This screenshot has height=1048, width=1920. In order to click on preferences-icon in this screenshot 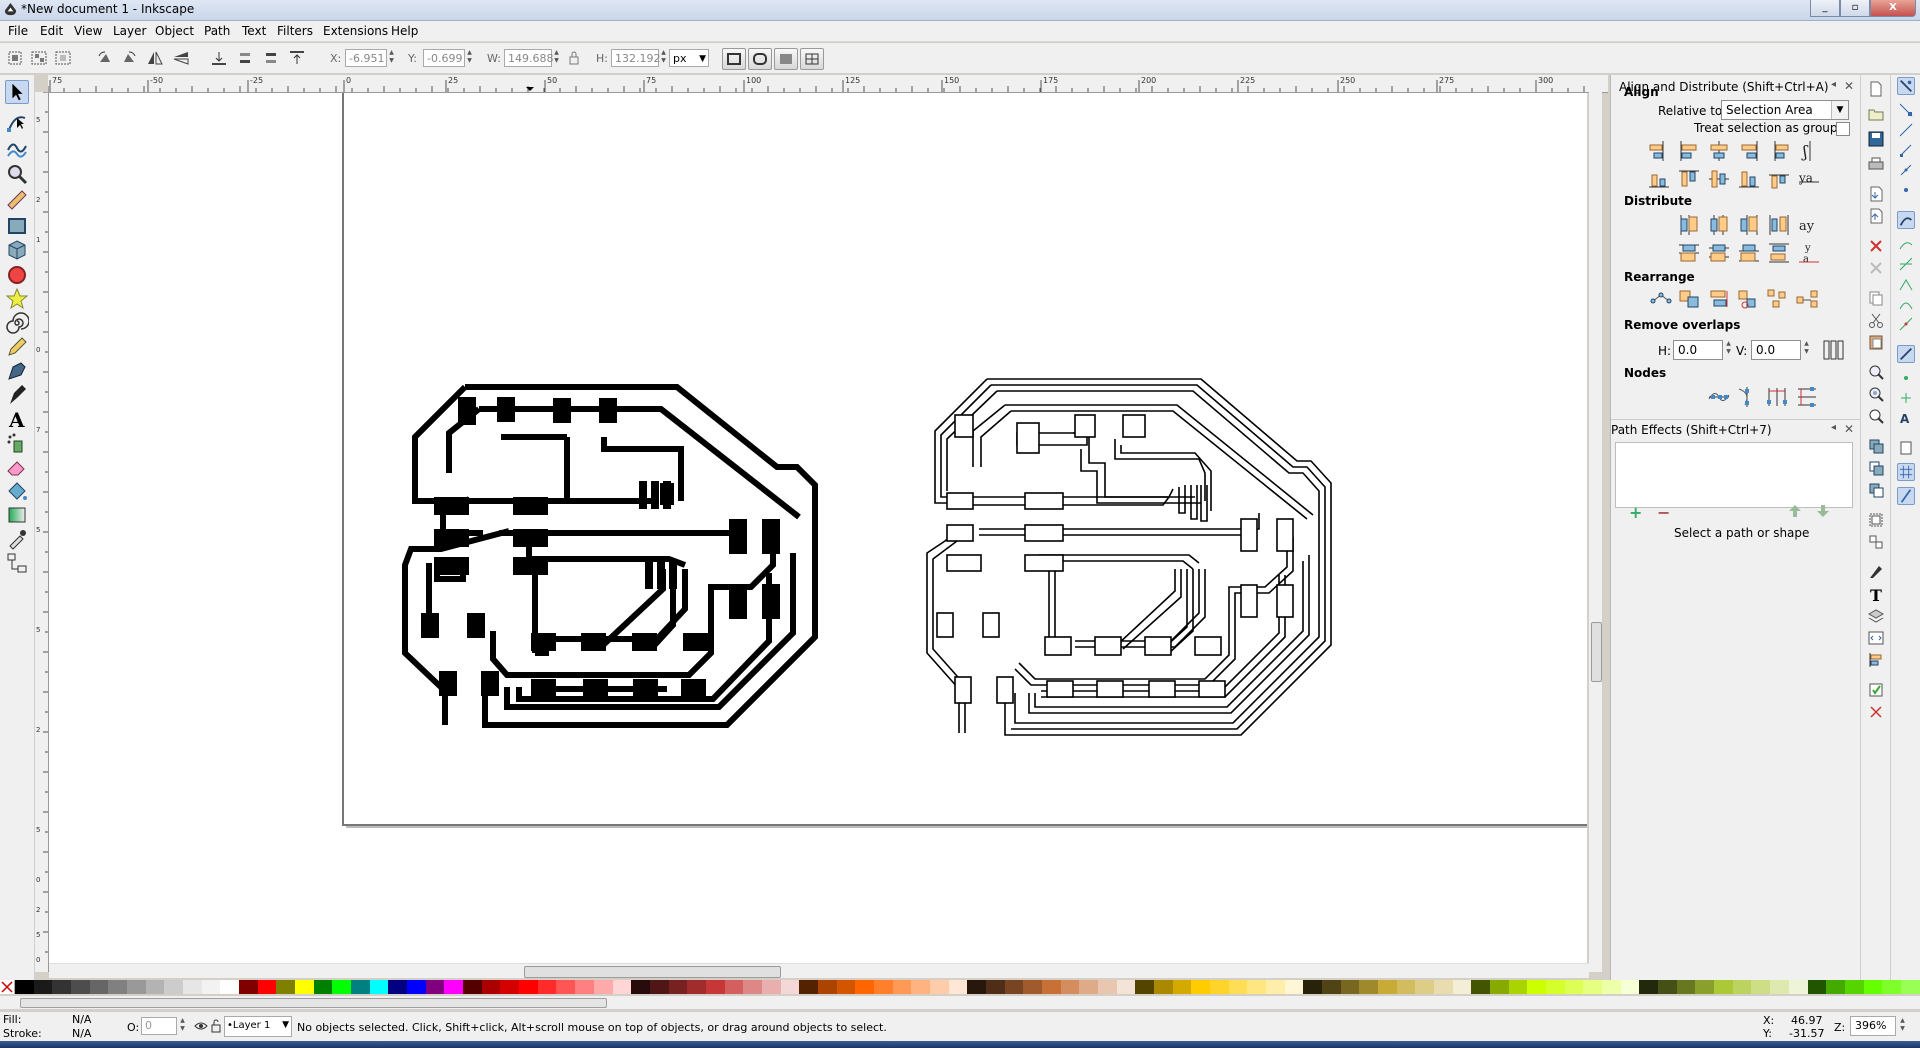, I will do `click(1876, 690)`.